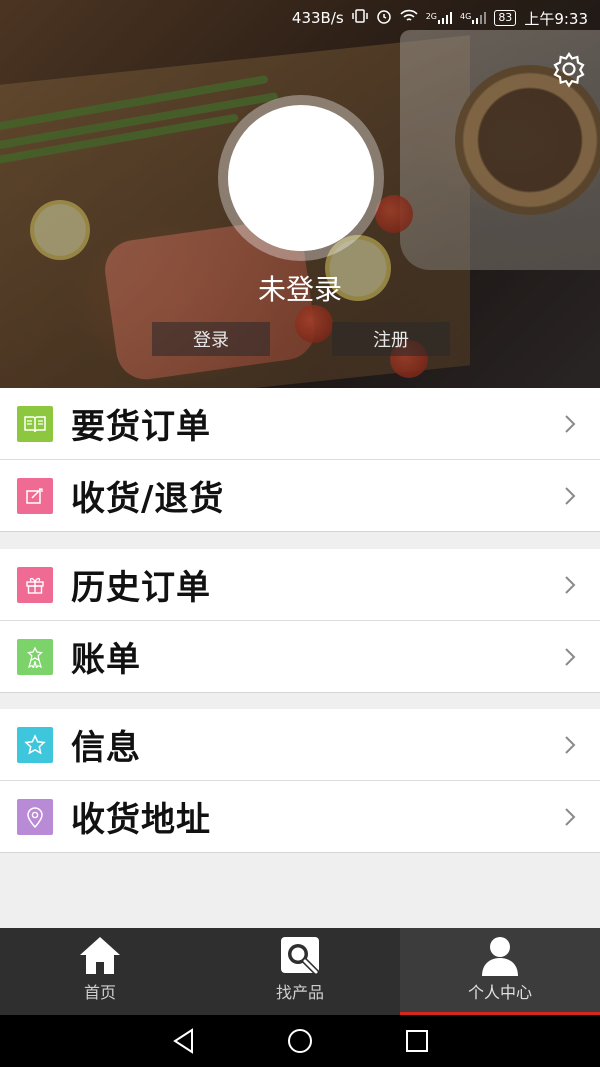  Describe the element at coordinates (417, 1041) in the screenshot. I see `recents-square-icon` at that location.